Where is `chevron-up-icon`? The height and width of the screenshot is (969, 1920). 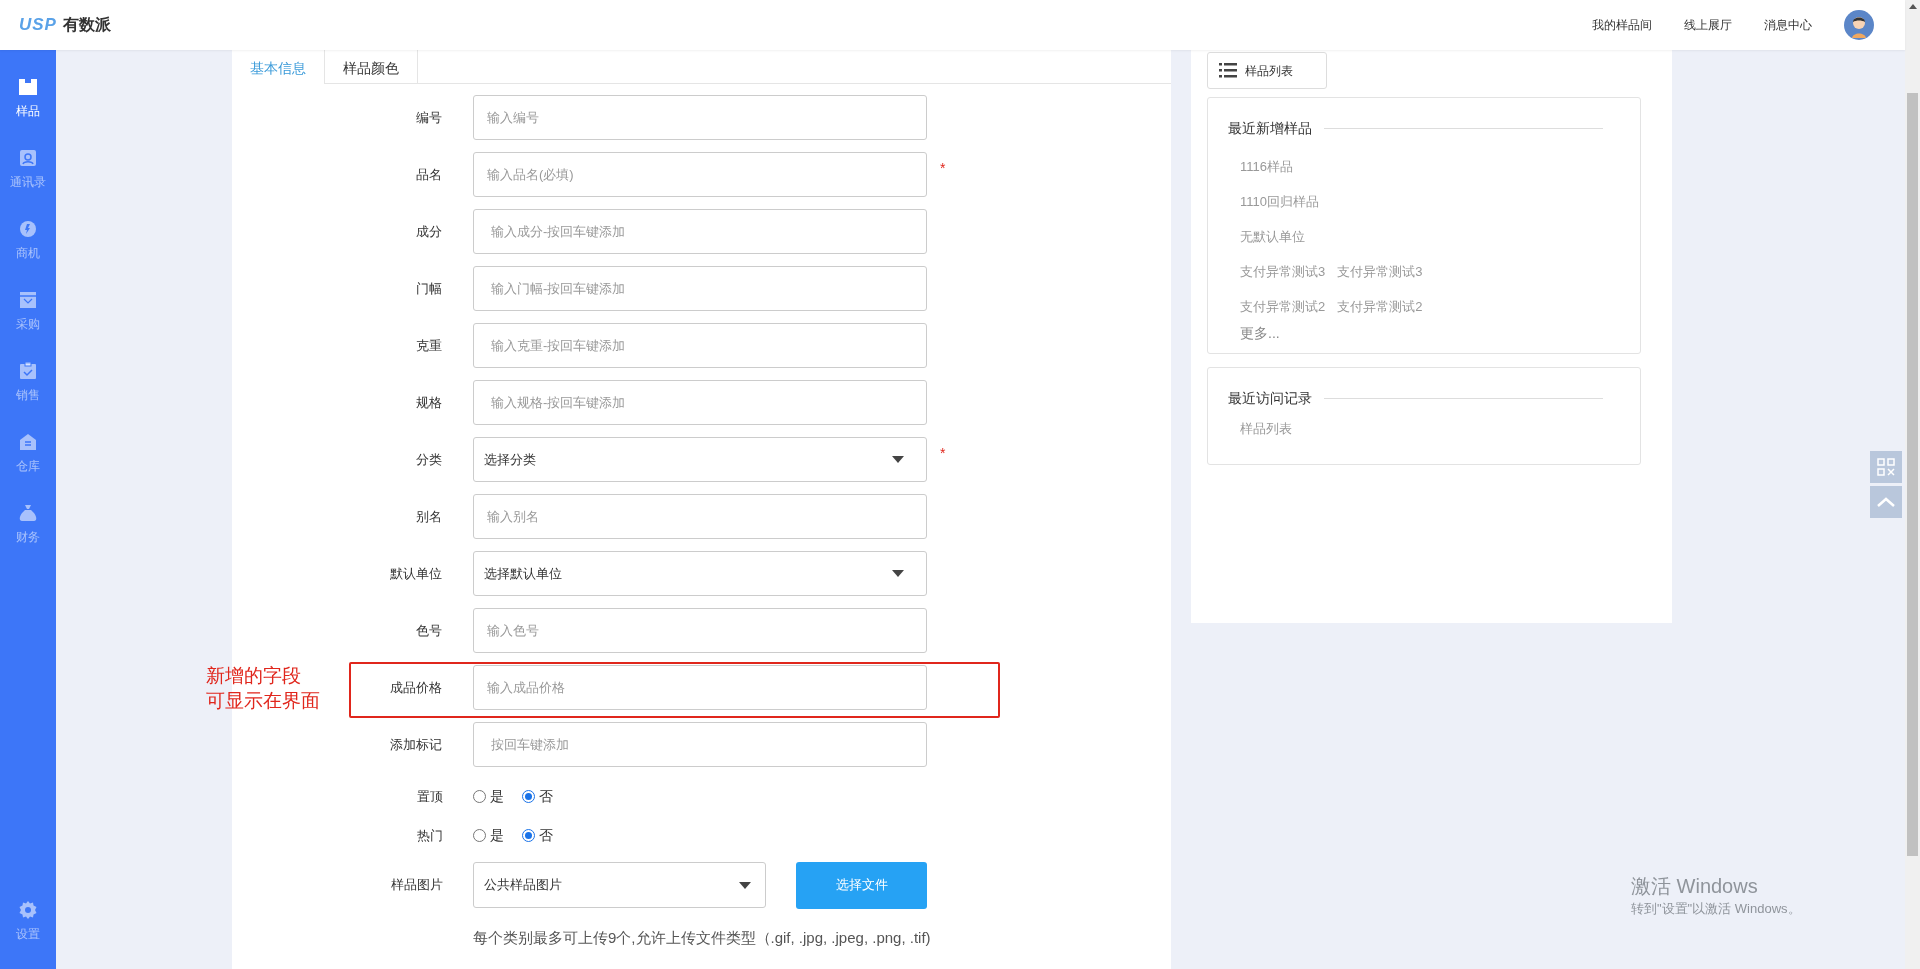 chevron-up-icon is located at coordinates (1886, 502).